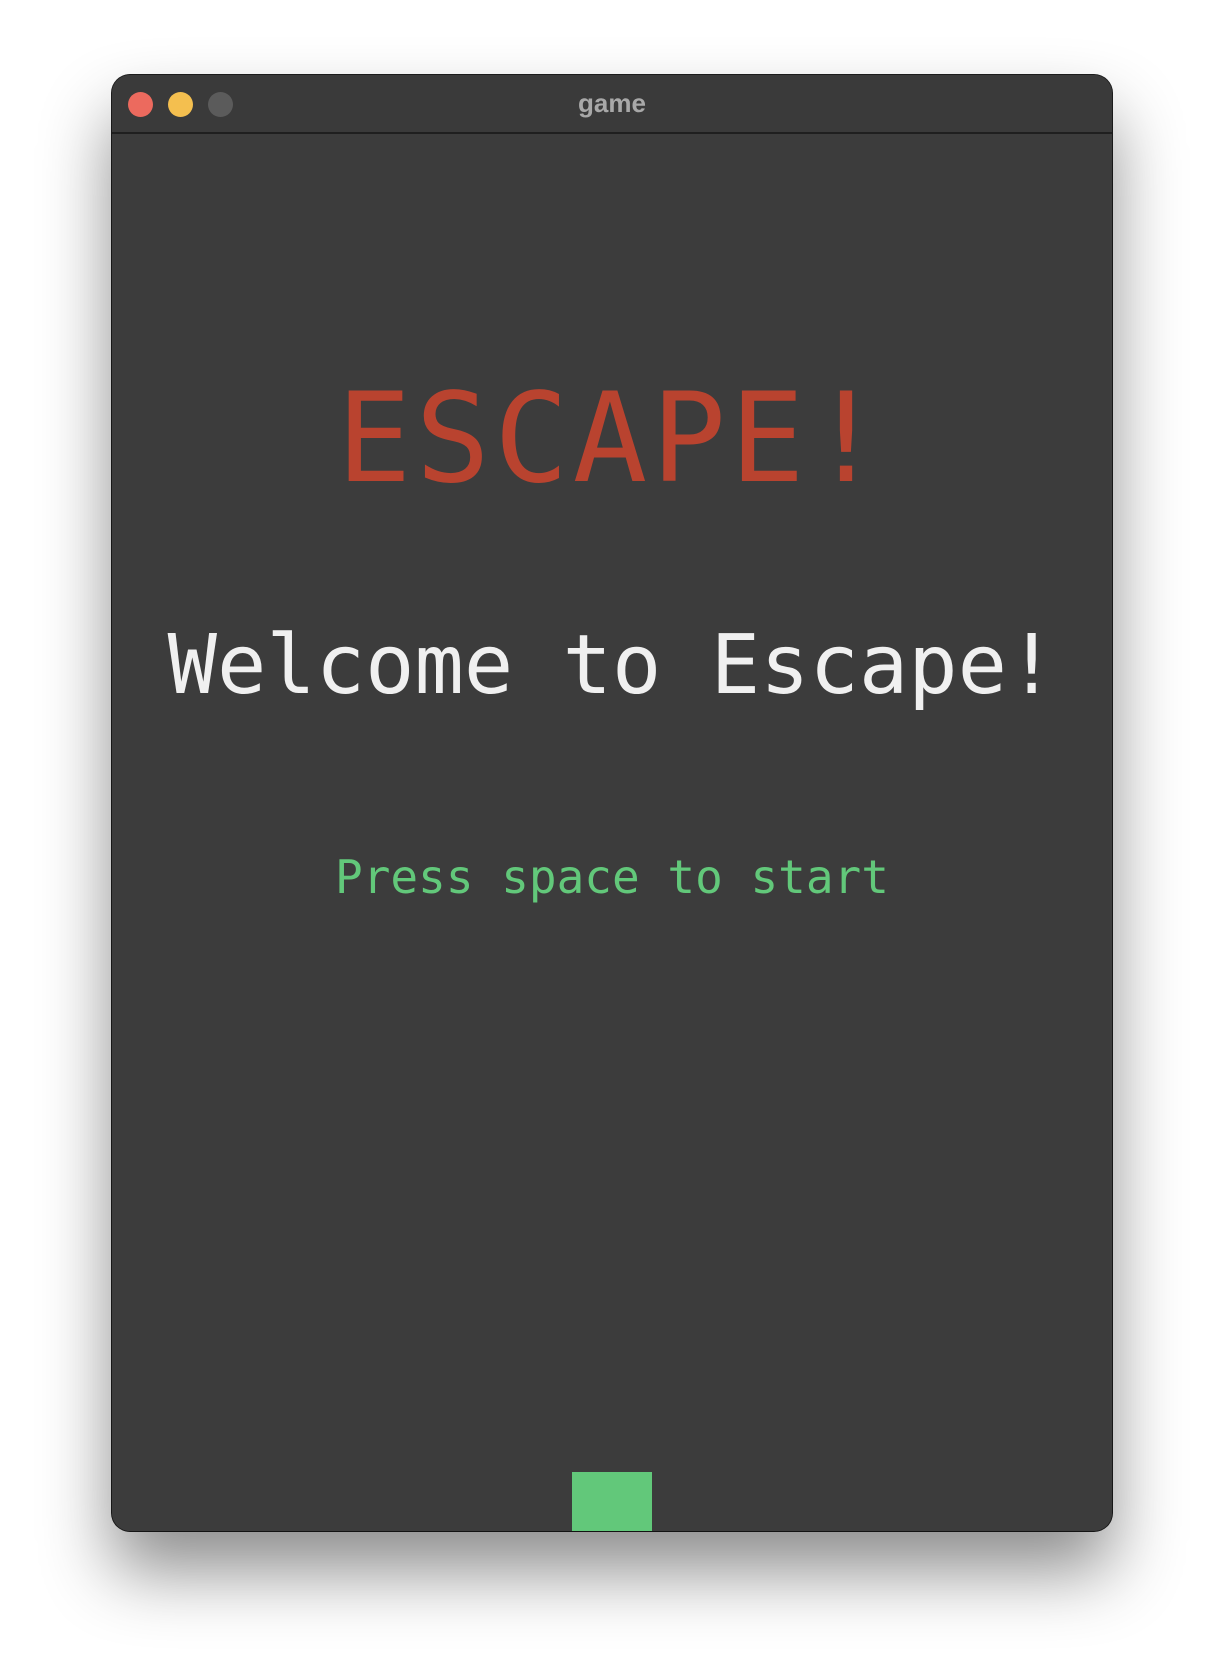 This screenshot has width=1224, height=1680. Describe the element at coordinates (612, 877) in the screenshot. I see `start-prompt: Press space to start` at that location.